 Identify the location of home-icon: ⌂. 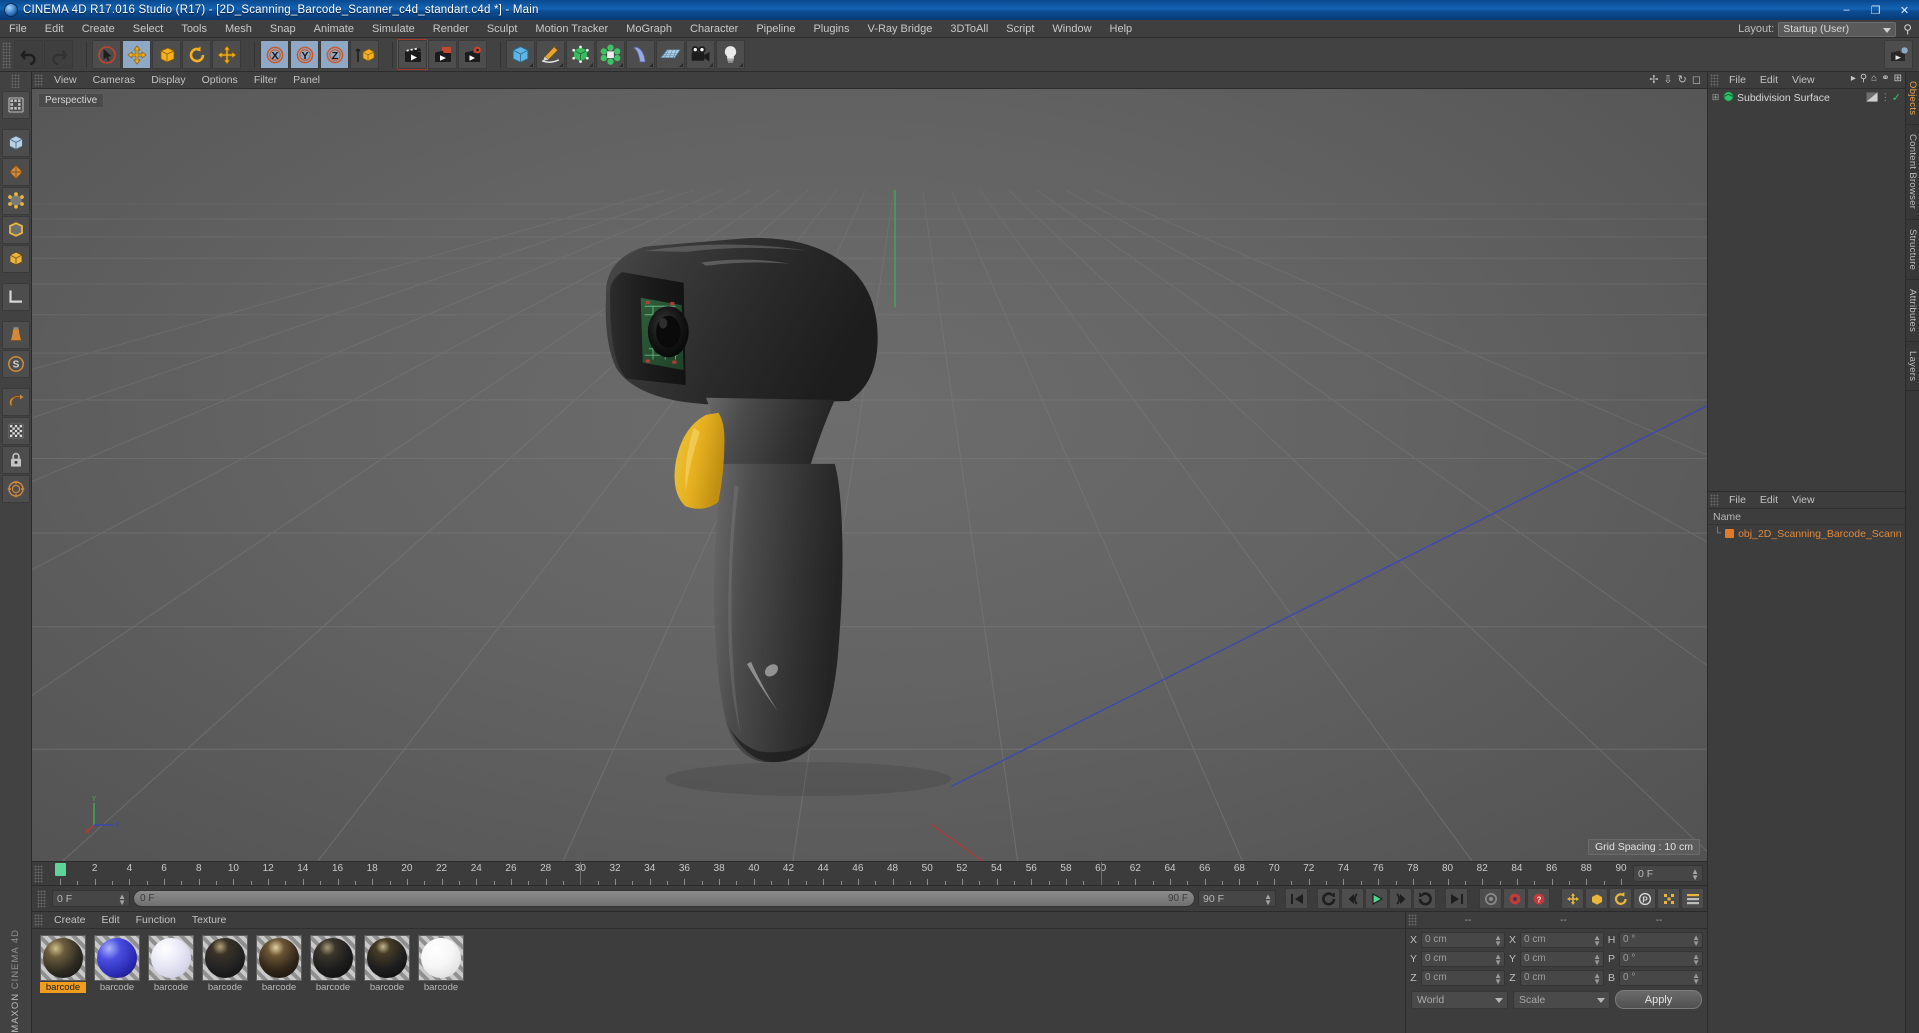
(1874, 78).